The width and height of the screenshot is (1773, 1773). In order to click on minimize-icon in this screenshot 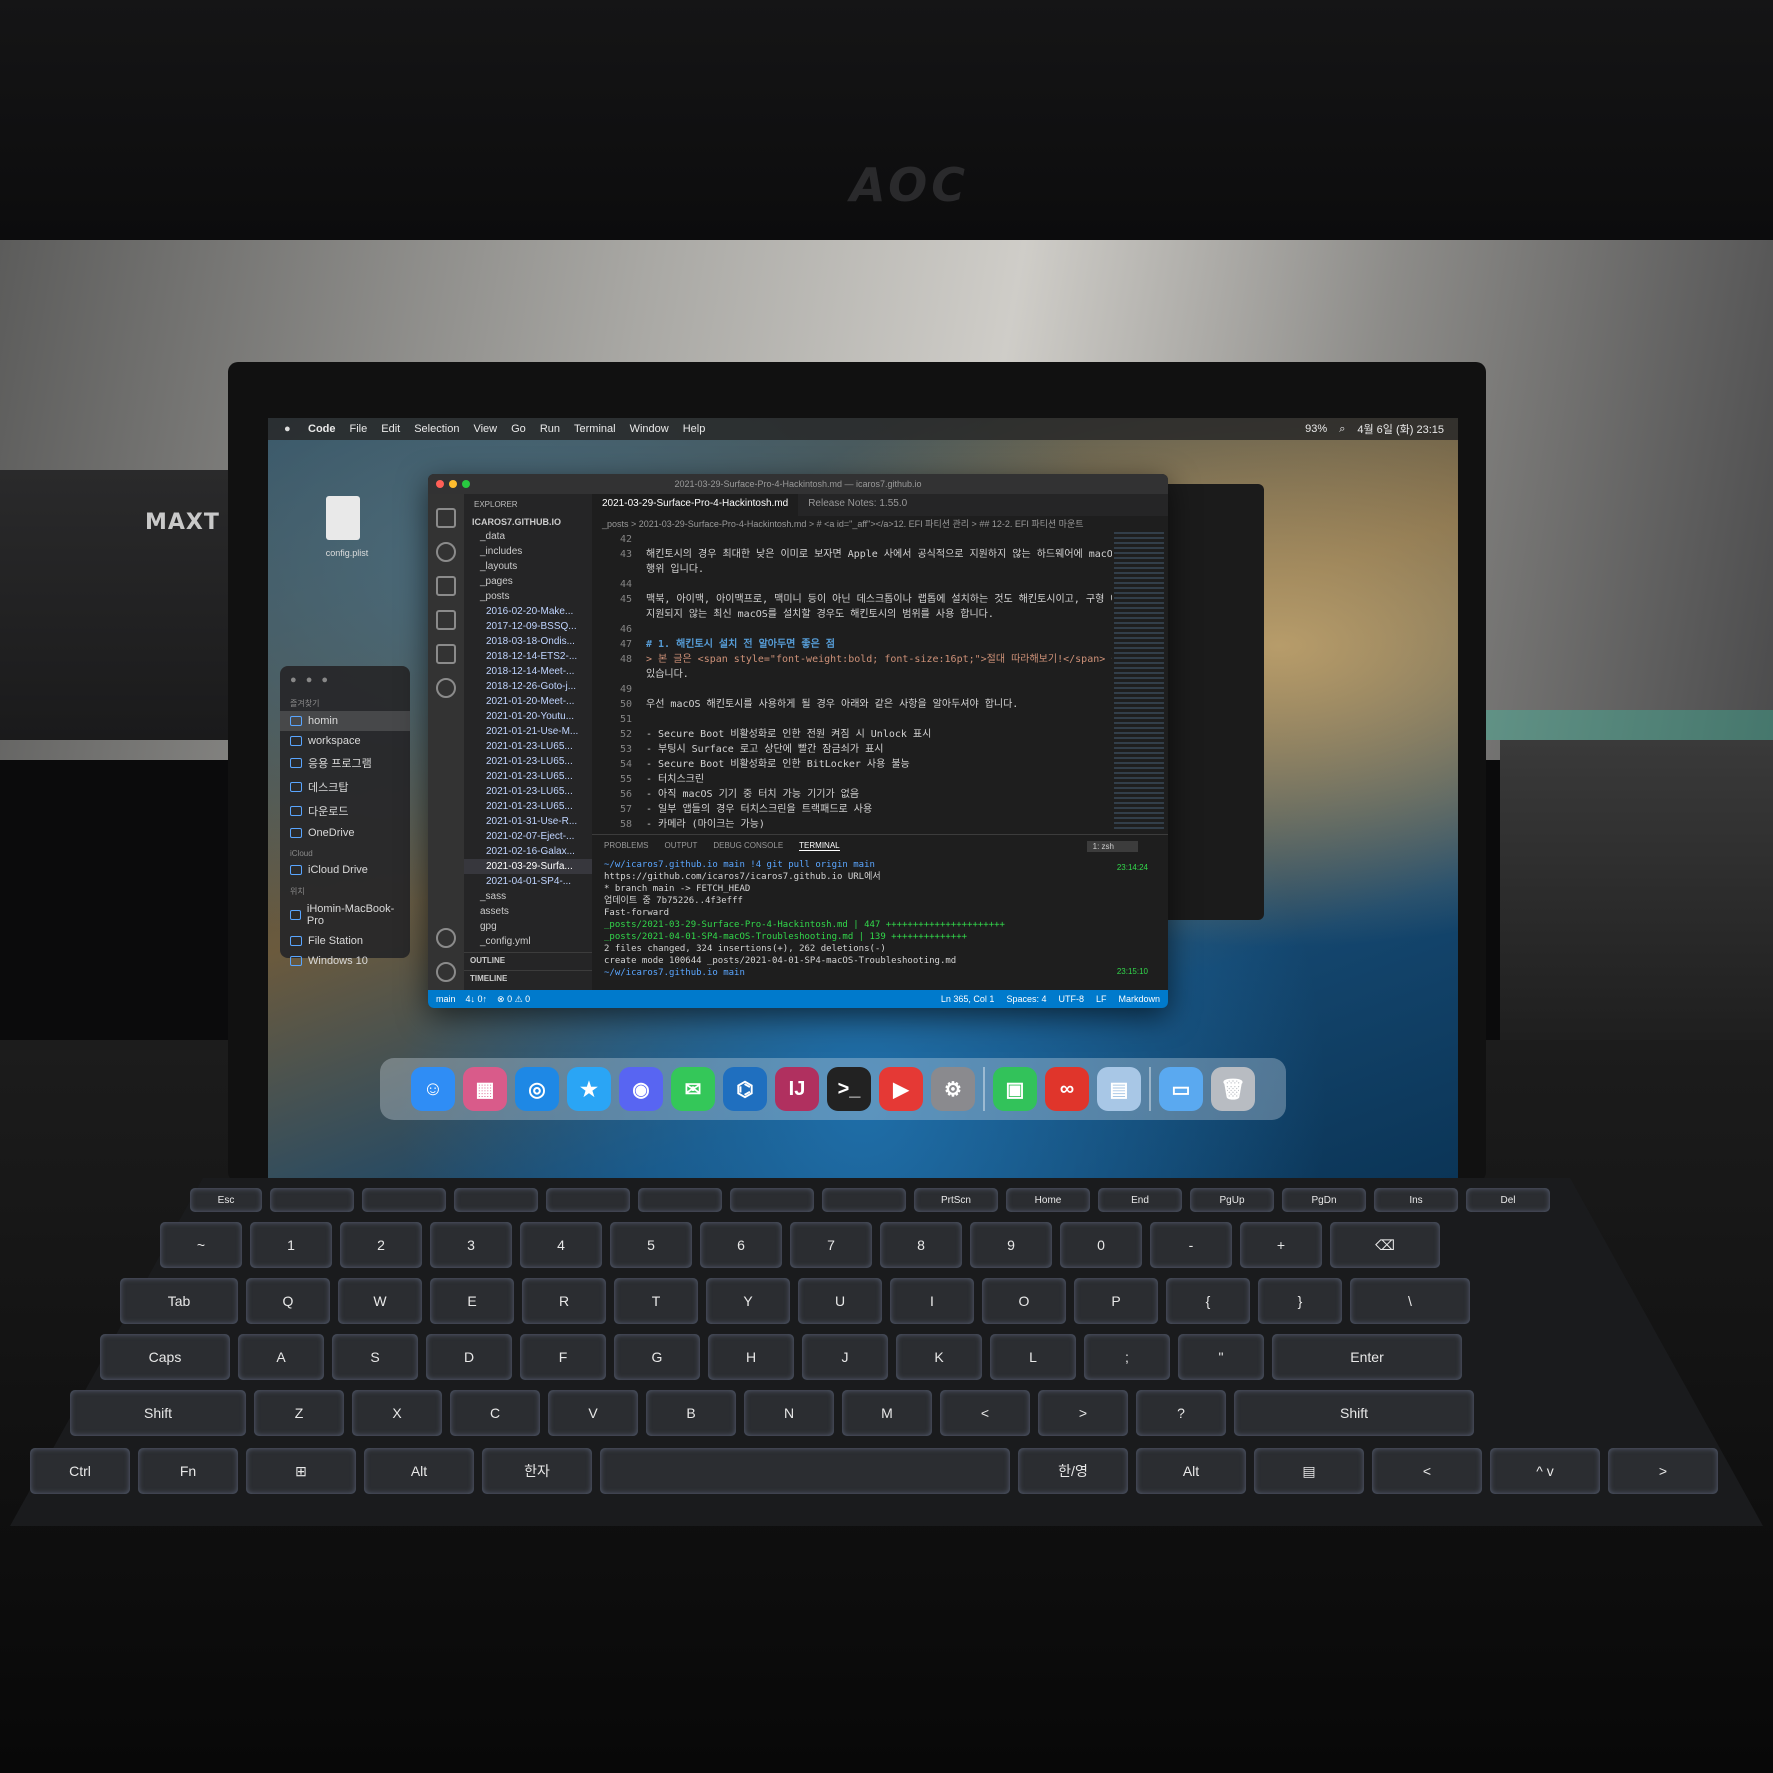, I will do `click(453, 484)`.